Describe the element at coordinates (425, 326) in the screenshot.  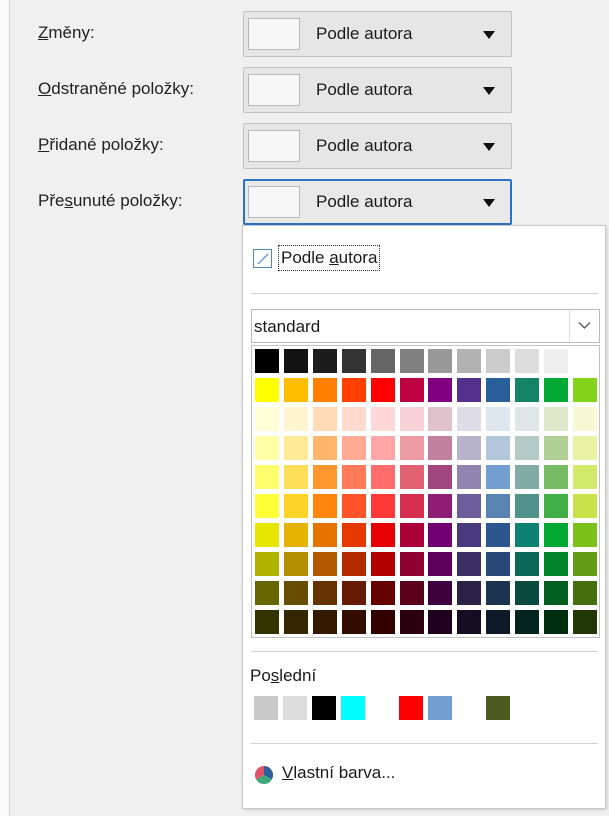
I see `palette-select: standard` at that location.